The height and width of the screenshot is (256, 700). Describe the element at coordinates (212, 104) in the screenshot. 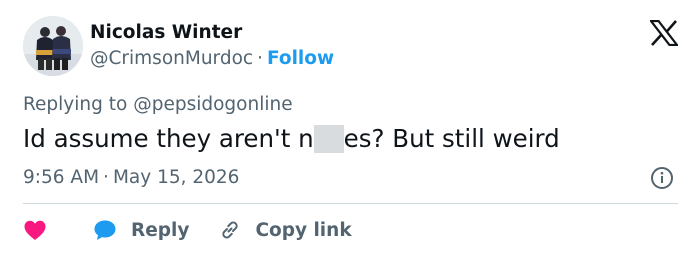

I see `replying-to-mention: @pepsidogonline` at that location.